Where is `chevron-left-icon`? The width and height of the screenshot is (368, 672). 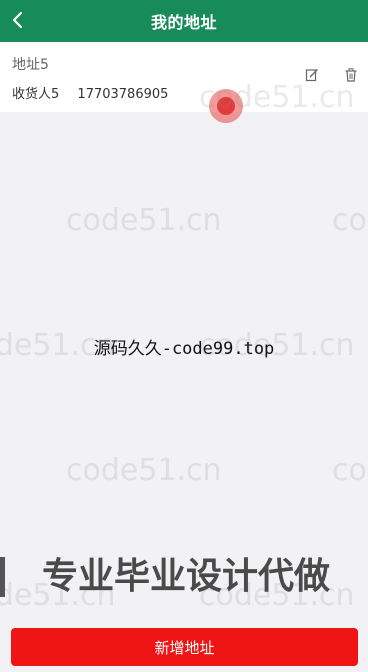 chevron-left-icon is located at coordinates (17, 20).